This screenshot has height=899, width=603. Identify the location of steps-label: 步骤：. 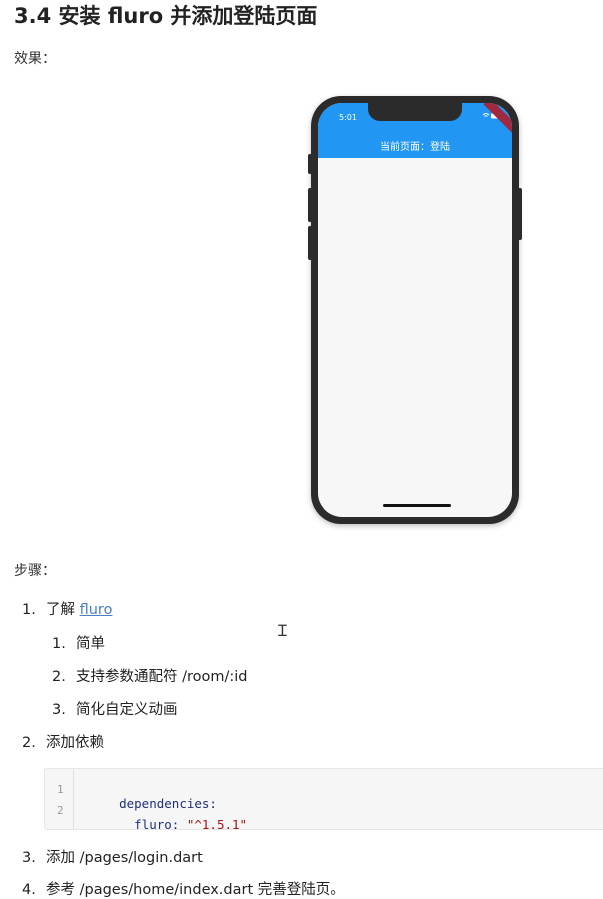
(35, 571).